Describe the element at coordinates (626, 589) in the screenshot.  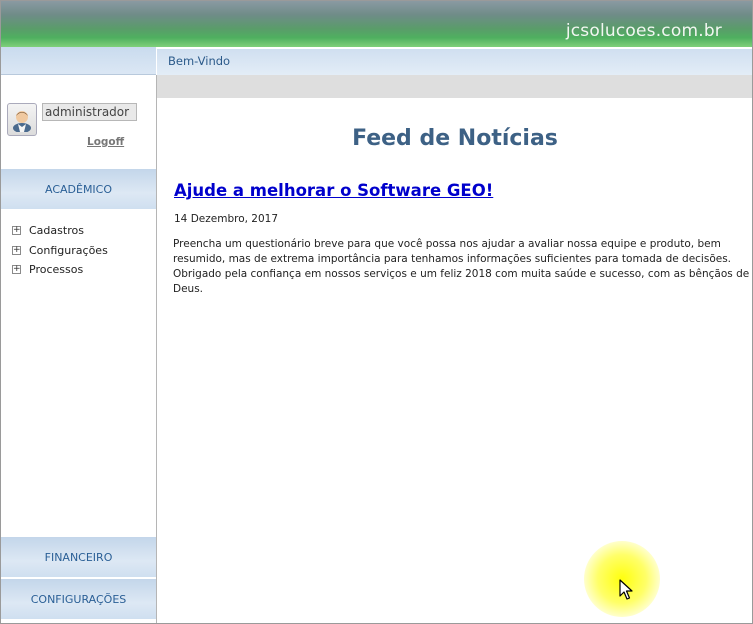
I see `mouse-cursor-icon` at that location.